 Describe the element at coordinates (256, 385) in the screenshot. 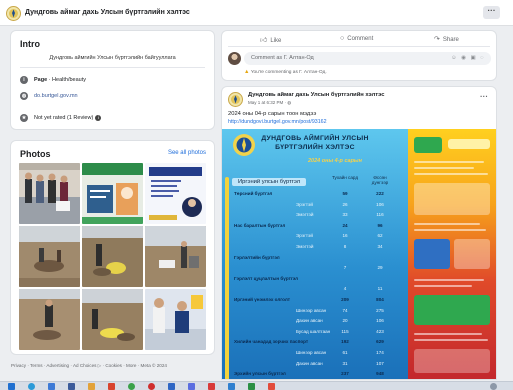

I see `os-taskbar` at that location.